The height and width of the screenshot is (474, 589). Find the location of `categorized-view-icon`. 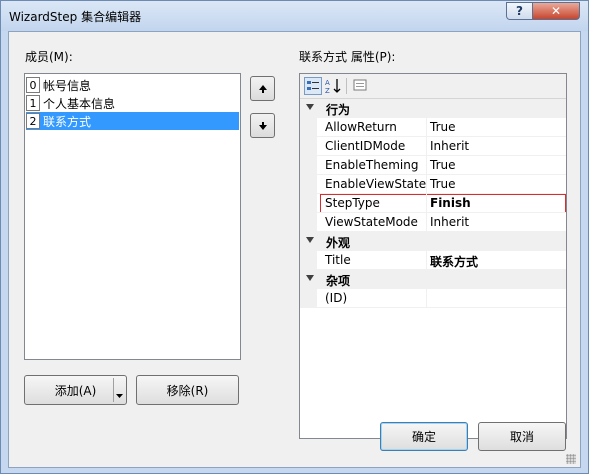

categorized-view-icon is located at coordinates (313, 86).